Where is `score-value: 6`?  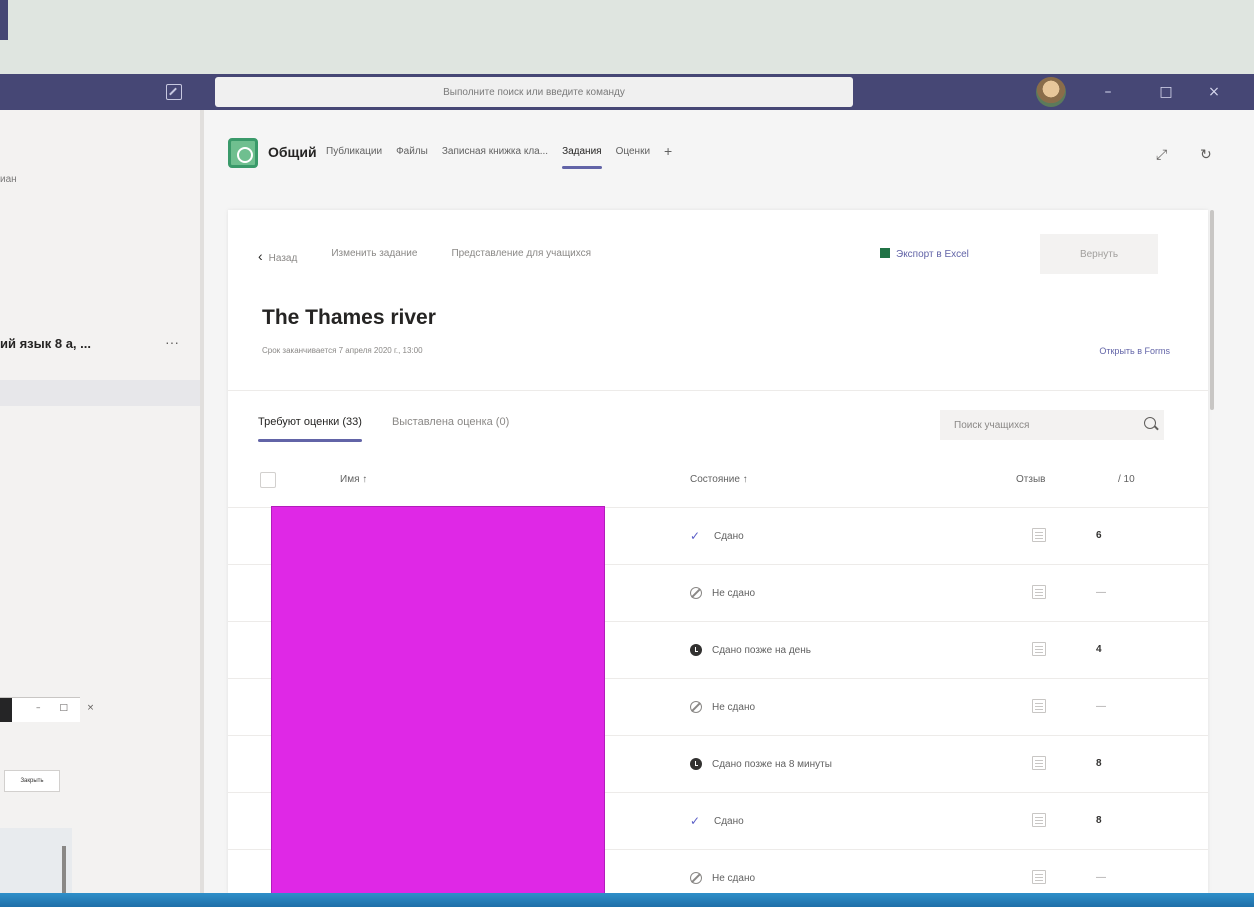 score-value: 6 is located at coordinates (1099, 535).